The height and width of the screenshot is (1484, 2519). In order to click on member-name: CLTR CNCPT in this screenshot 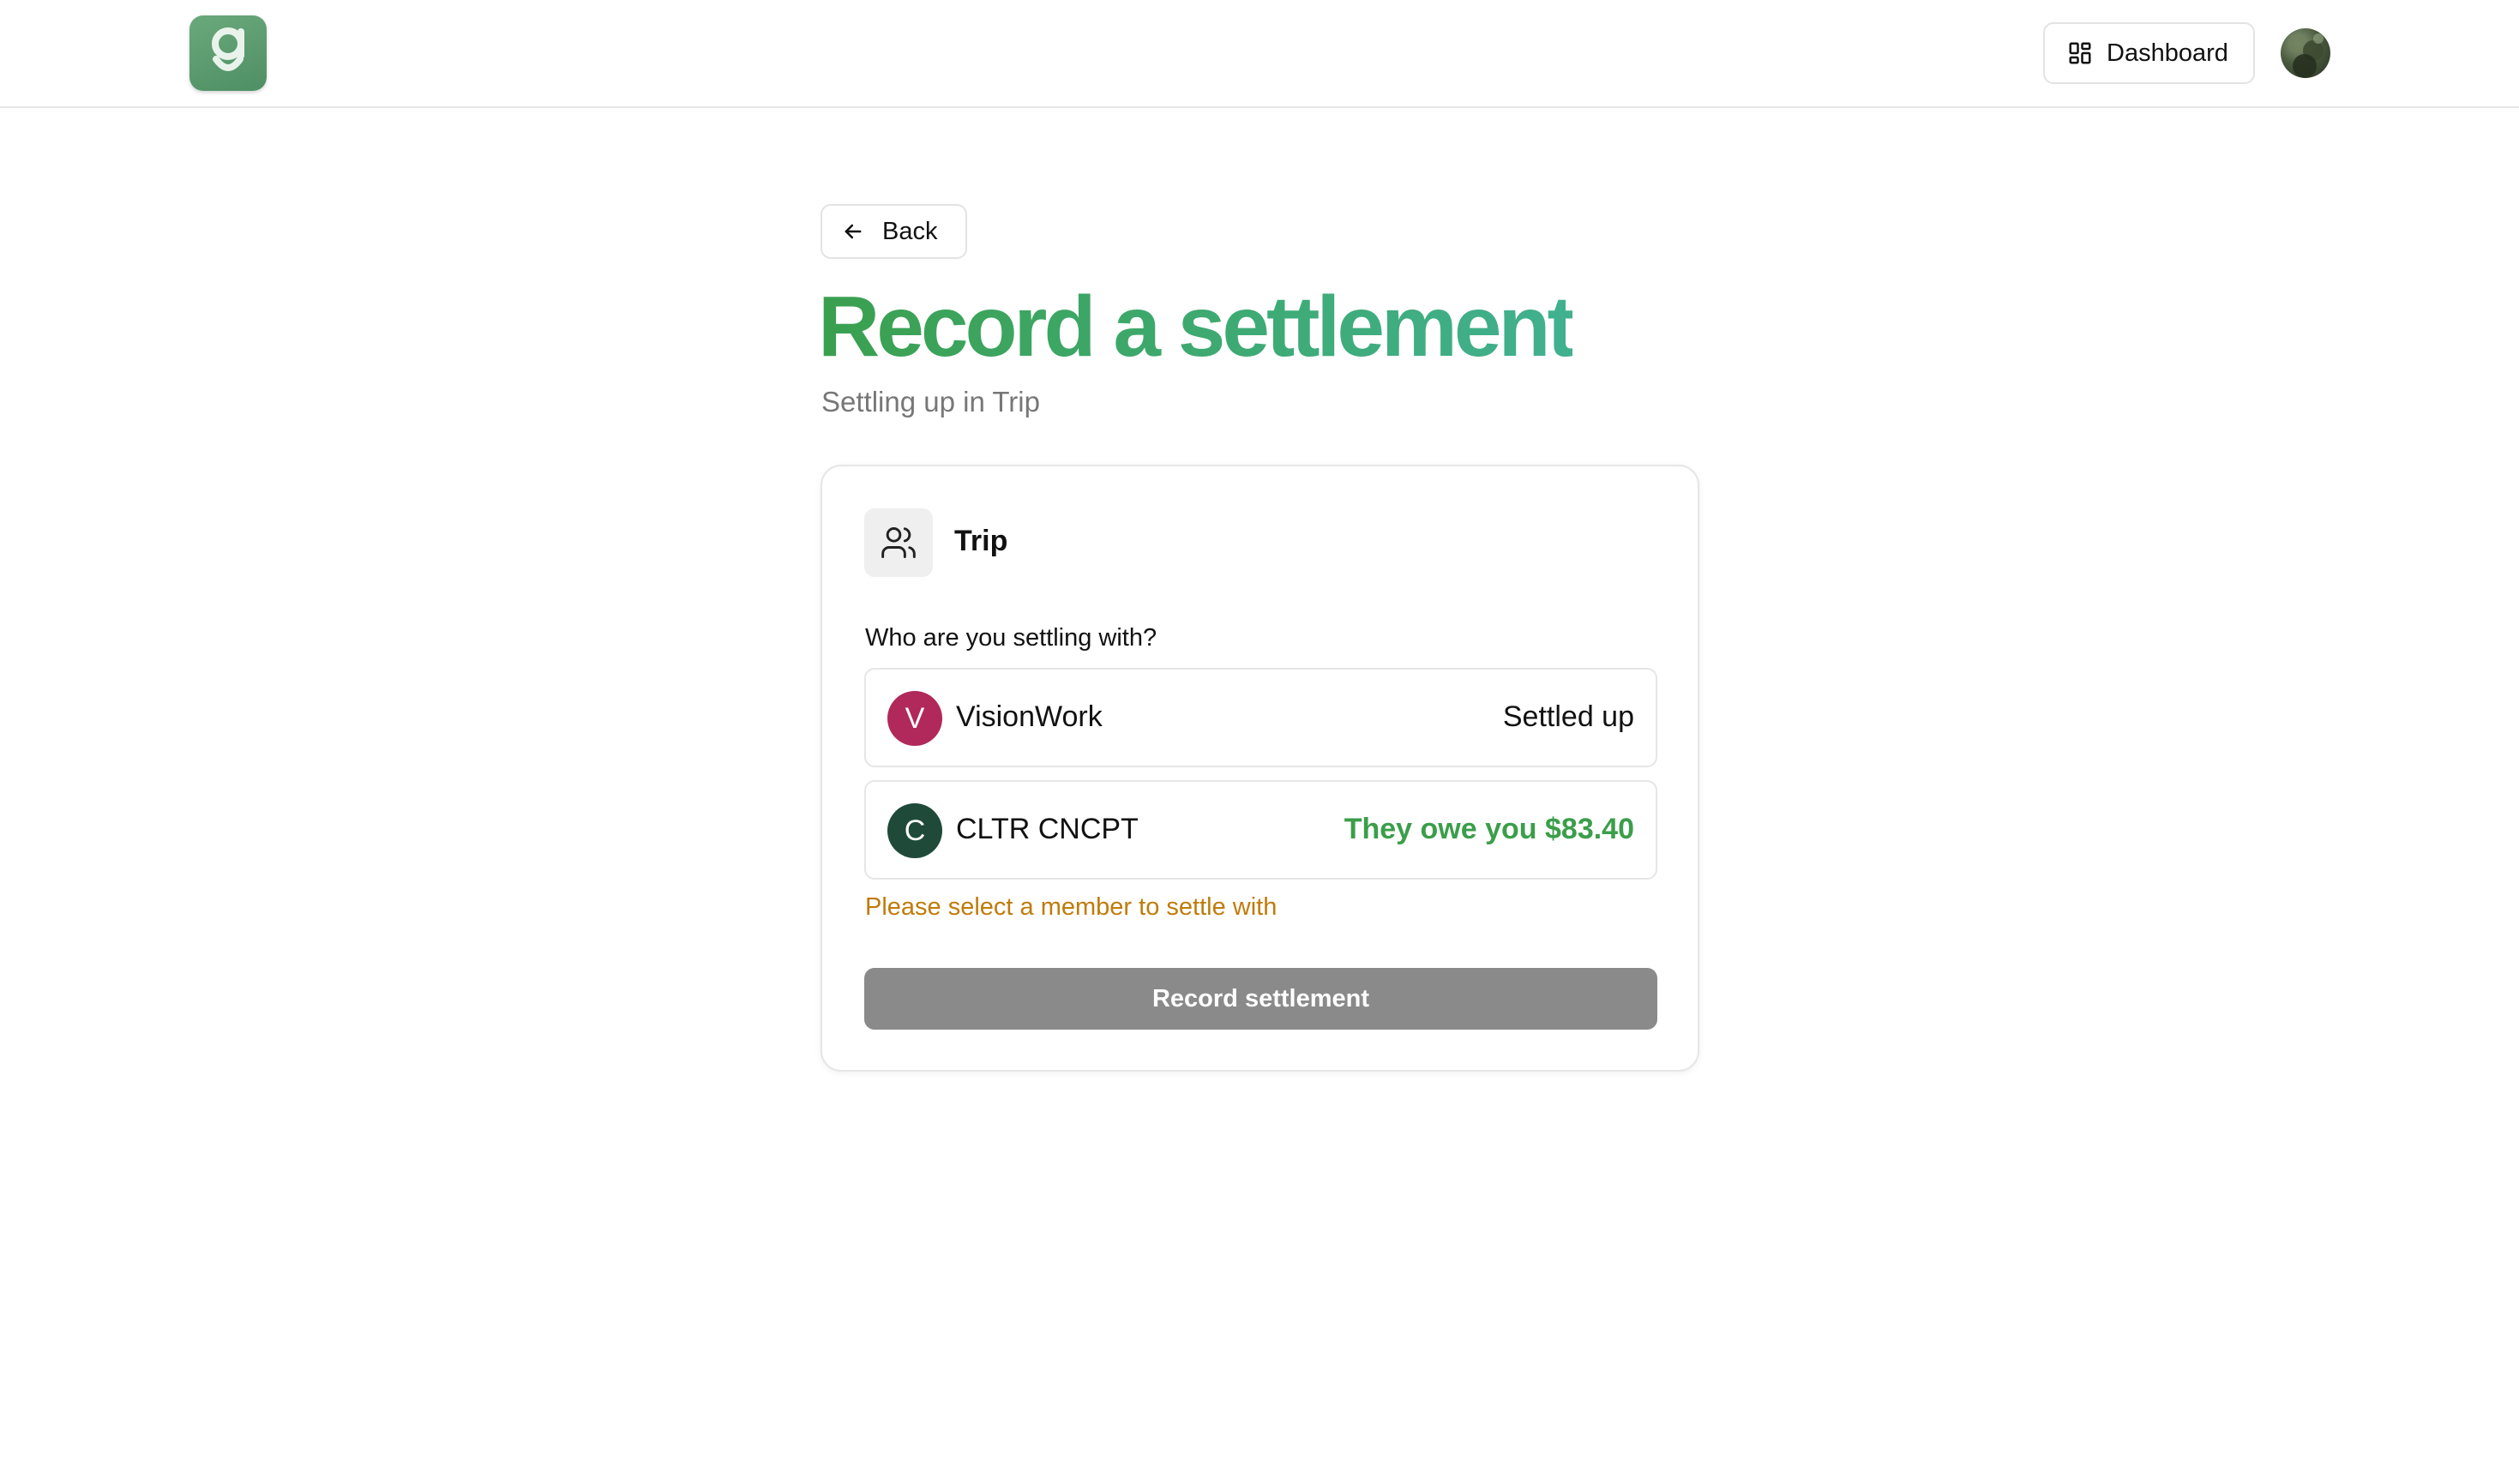, I will do `click(1047, 829)`.